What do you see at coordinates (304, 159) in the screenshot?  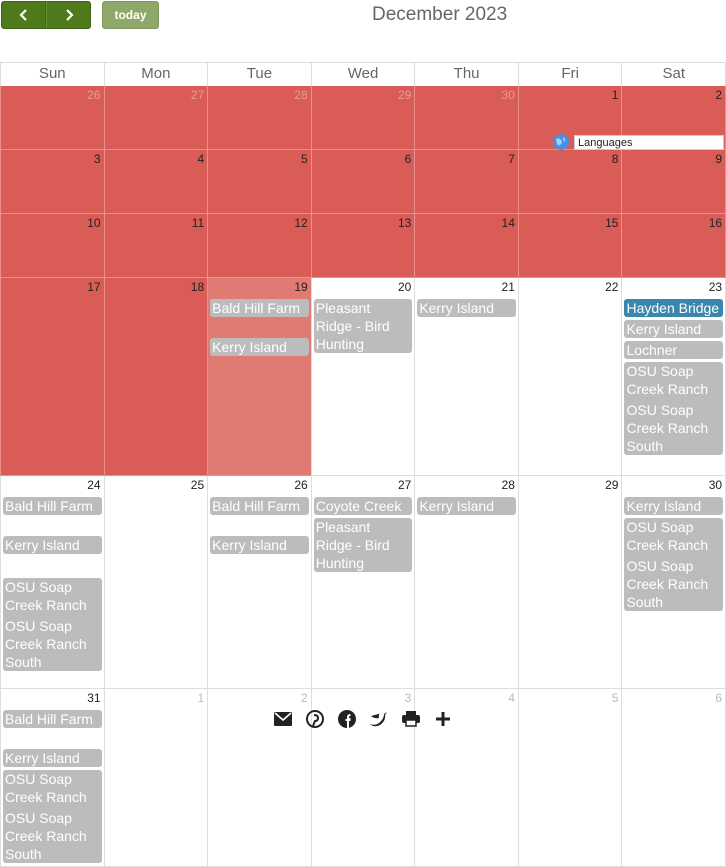 I see `day-number: 5` at bounding box center [304, 159].